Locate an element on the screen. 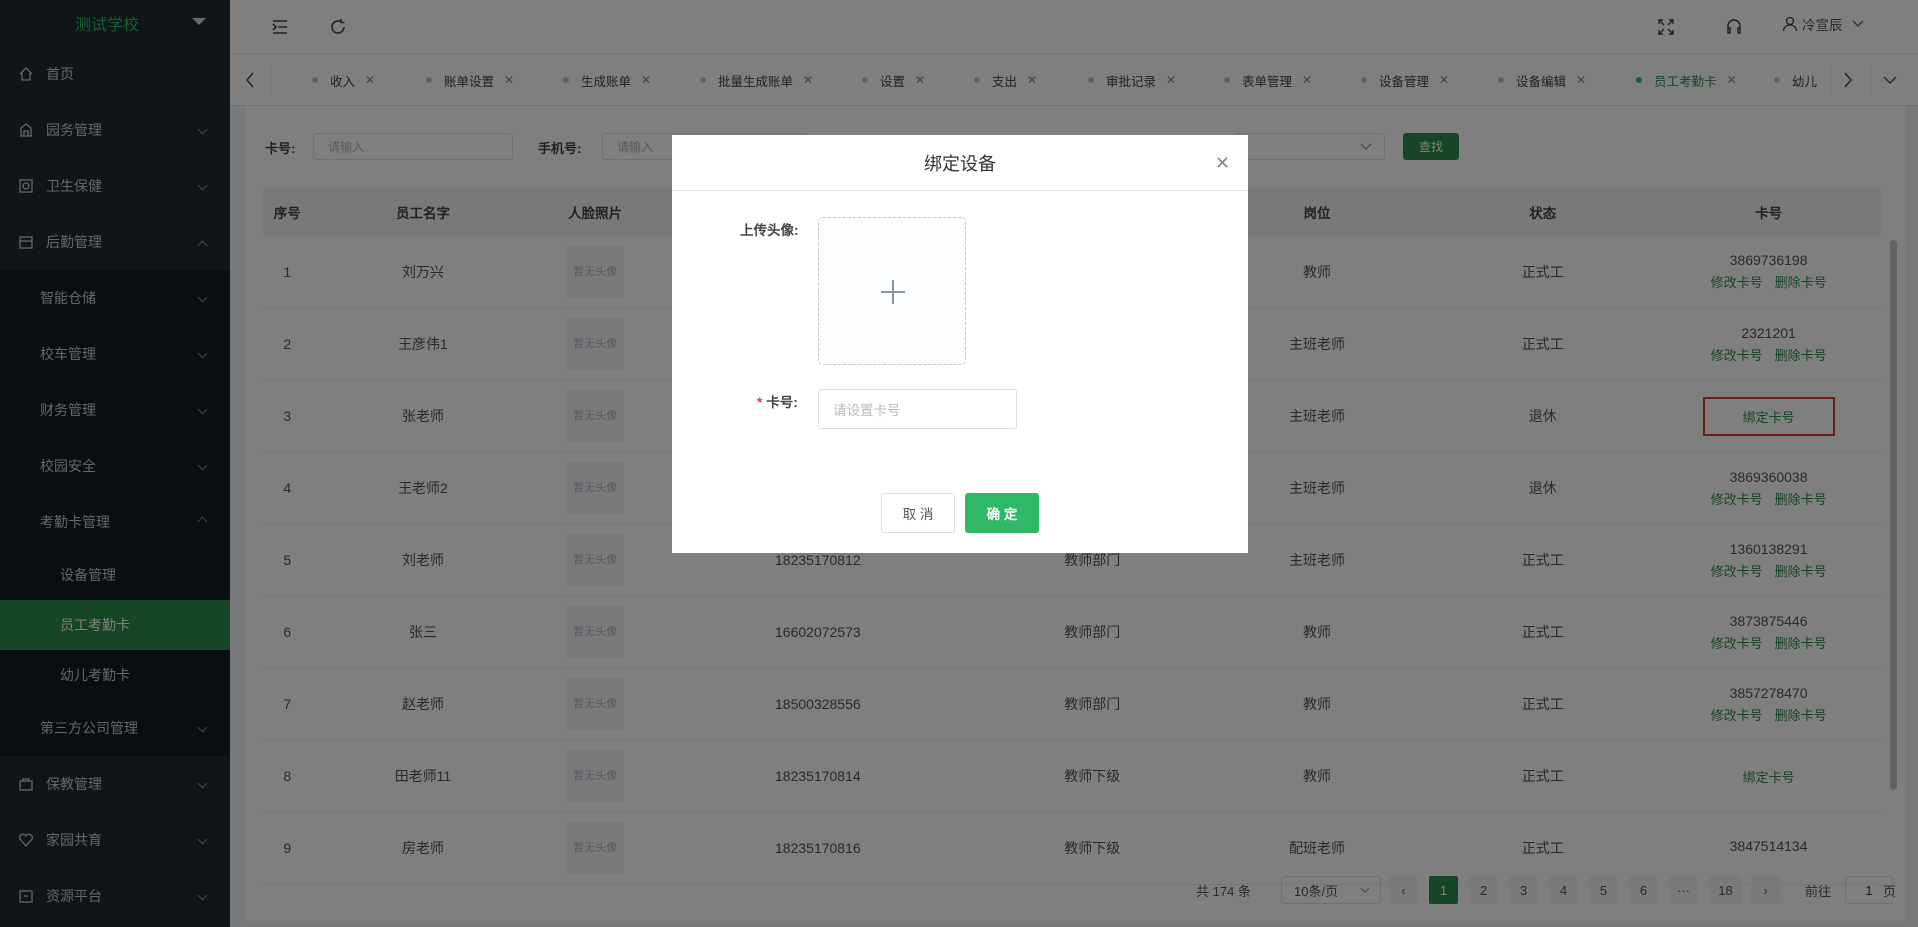 Image resolution: width=1918 pixels, height=927 pixels. dialog-header: 绑定设备 ✕ is located at coordinates (960, 163).